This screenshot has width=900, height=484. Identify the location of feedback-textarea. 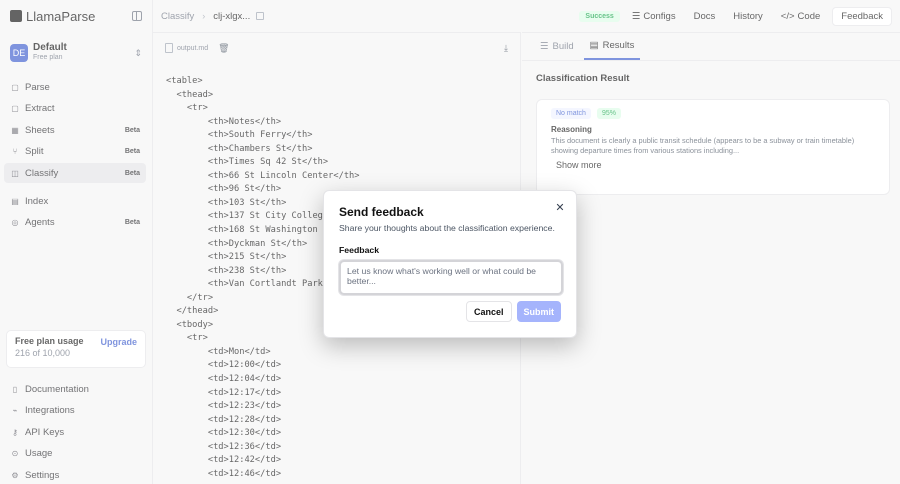
(451, 277).